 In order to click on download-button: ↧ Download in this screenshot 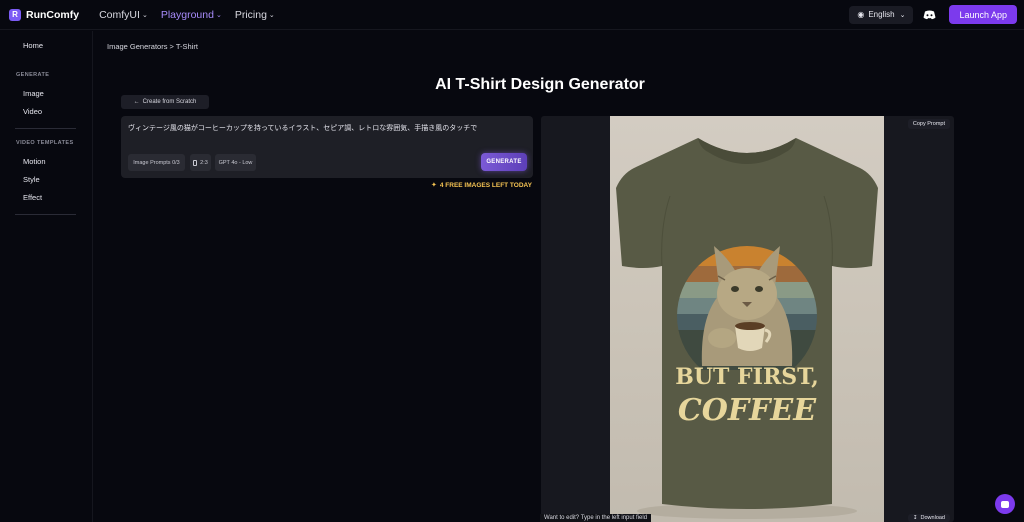, I will do `click(928, 518)`.